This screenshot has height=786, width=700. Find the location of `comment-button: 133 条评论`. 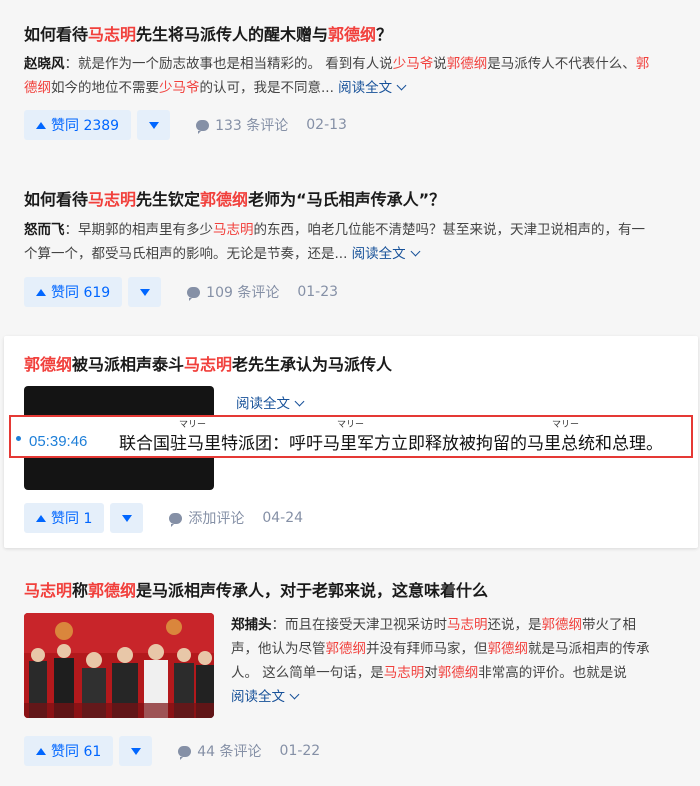

comment-button: 133 条评论 is located at coordinates (242, 125).